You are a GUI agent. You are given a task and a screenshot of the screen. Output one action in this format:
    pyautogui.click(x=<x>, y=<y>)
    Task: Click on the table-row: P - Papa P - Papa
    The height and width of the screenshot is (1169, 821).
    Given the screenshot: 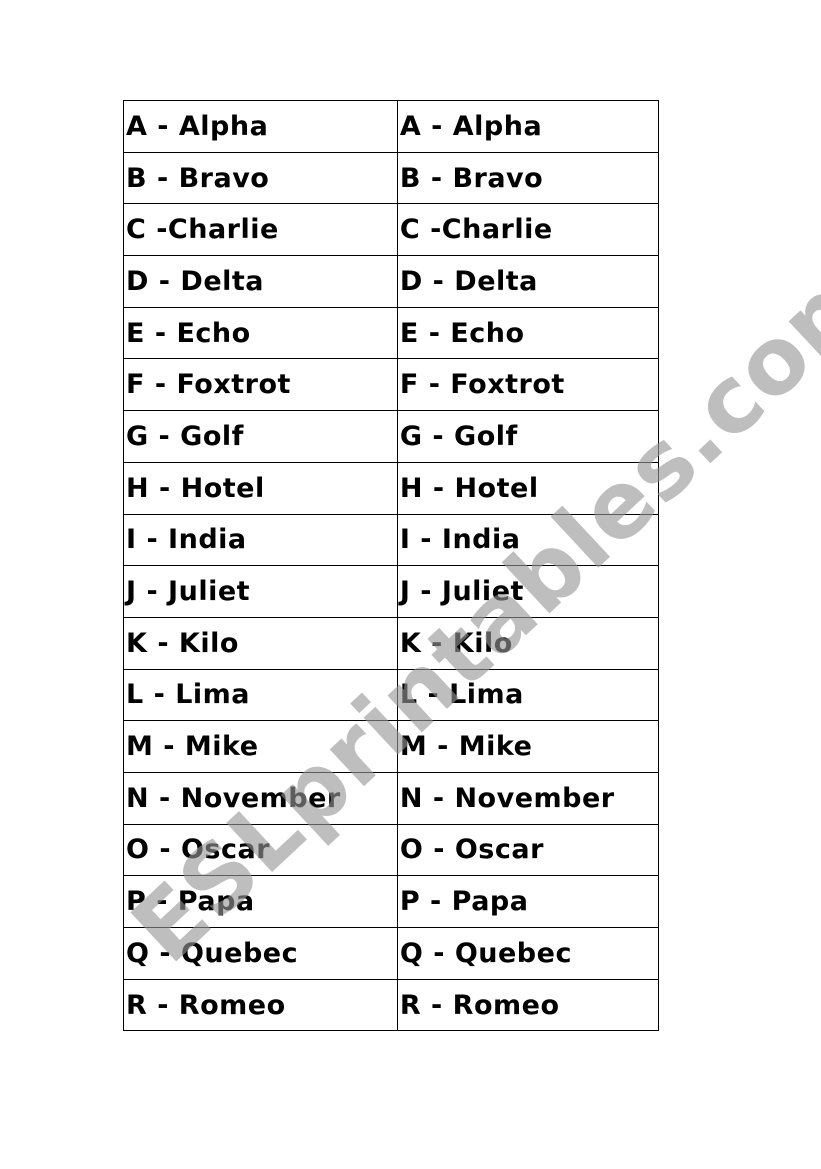 What is the action you would take?
    pyautogui.click(x=391, y=901)
    